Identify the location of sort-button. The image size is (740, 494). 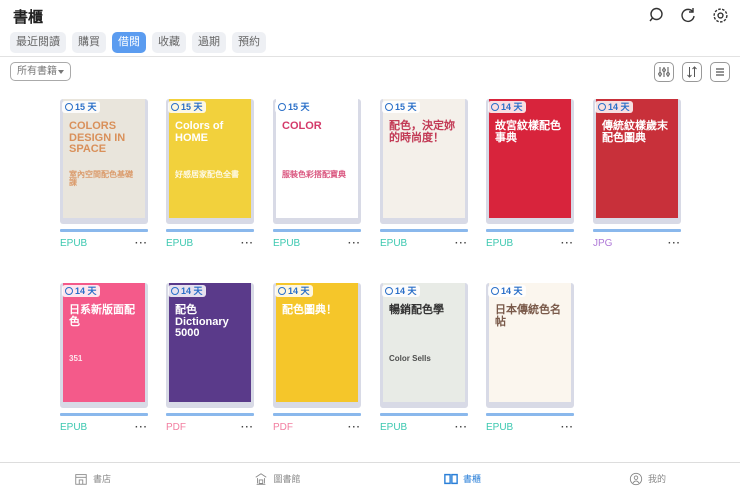
(692, 72).